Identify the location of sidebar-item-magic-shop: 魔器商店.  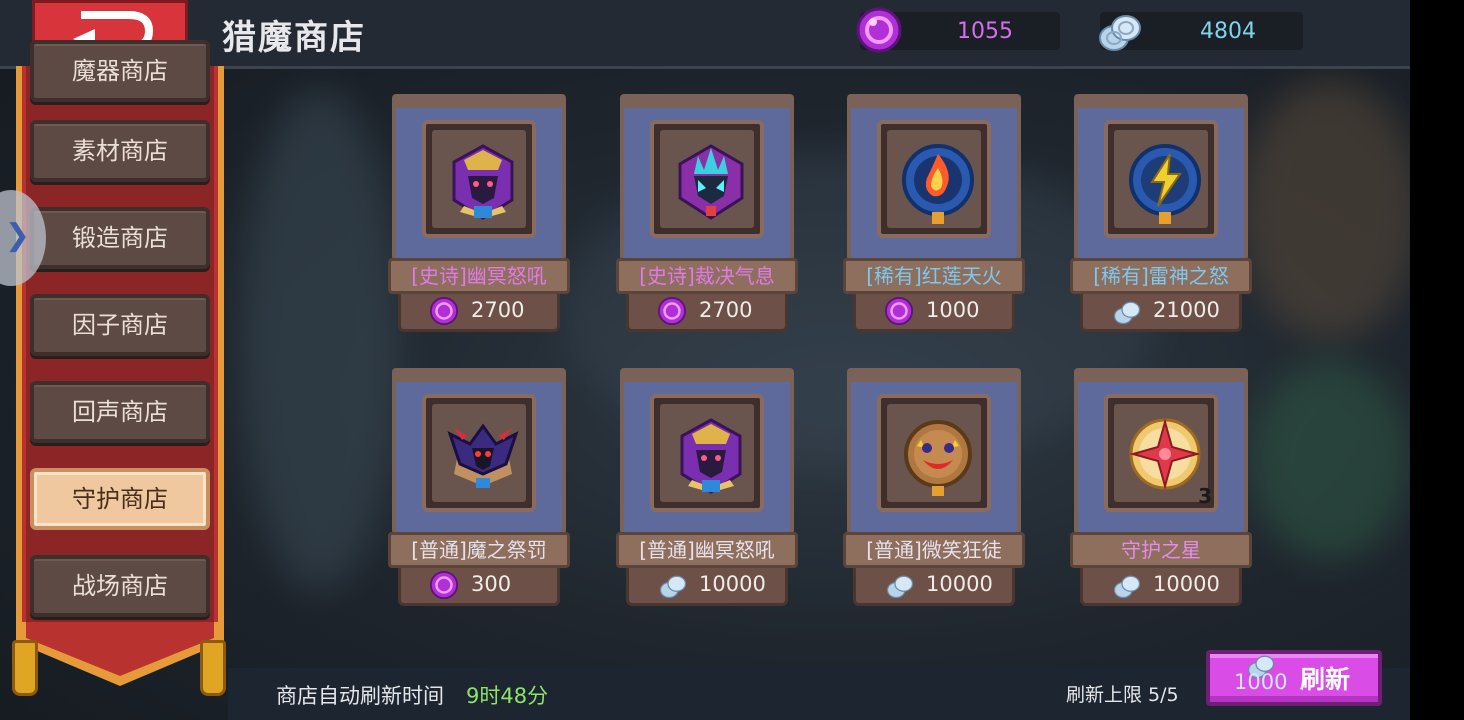
(120, 71).